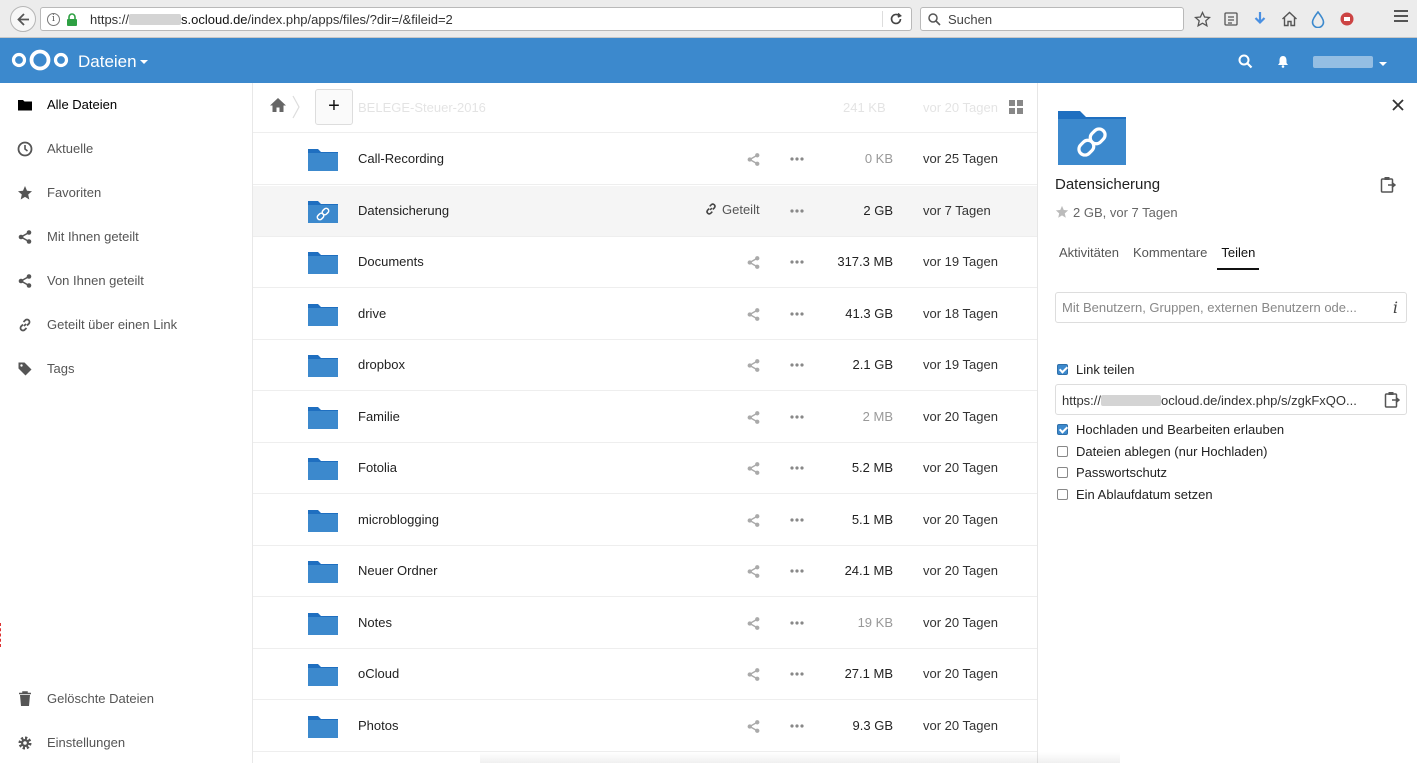  What do you see at coordinates (645, 365) in the screenshot?
I see `file-row: dropbox 2.1 GB vor 19 Tagen` at bounding box center [645, 365].